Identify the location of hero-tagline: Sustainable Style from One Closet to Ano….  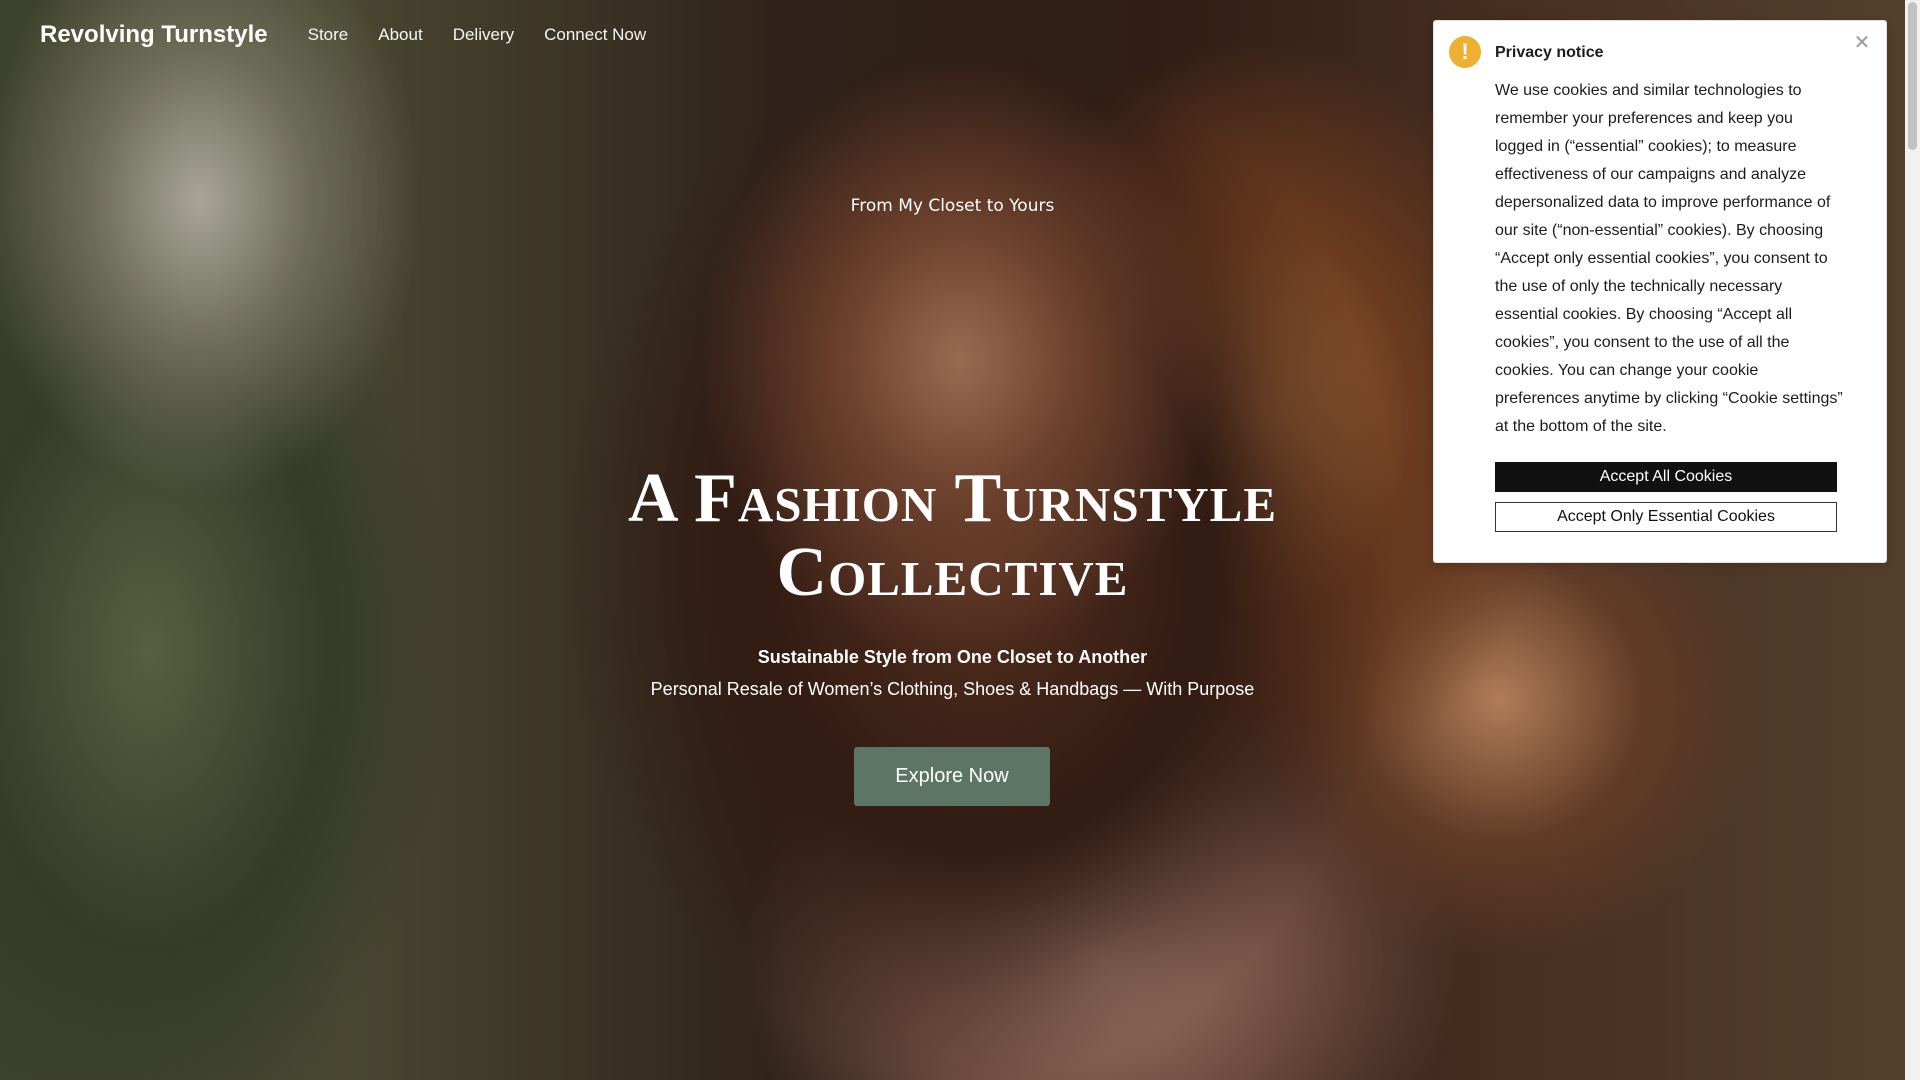
(952, 657).